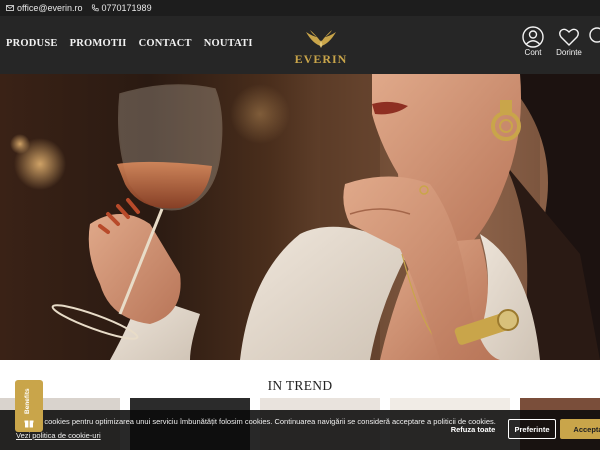 The height and width of the screenshot is (450, 600). Describe the element at coordinates (321, 59) in the screenshot. I see `brand-name: EVERIN` at that location.